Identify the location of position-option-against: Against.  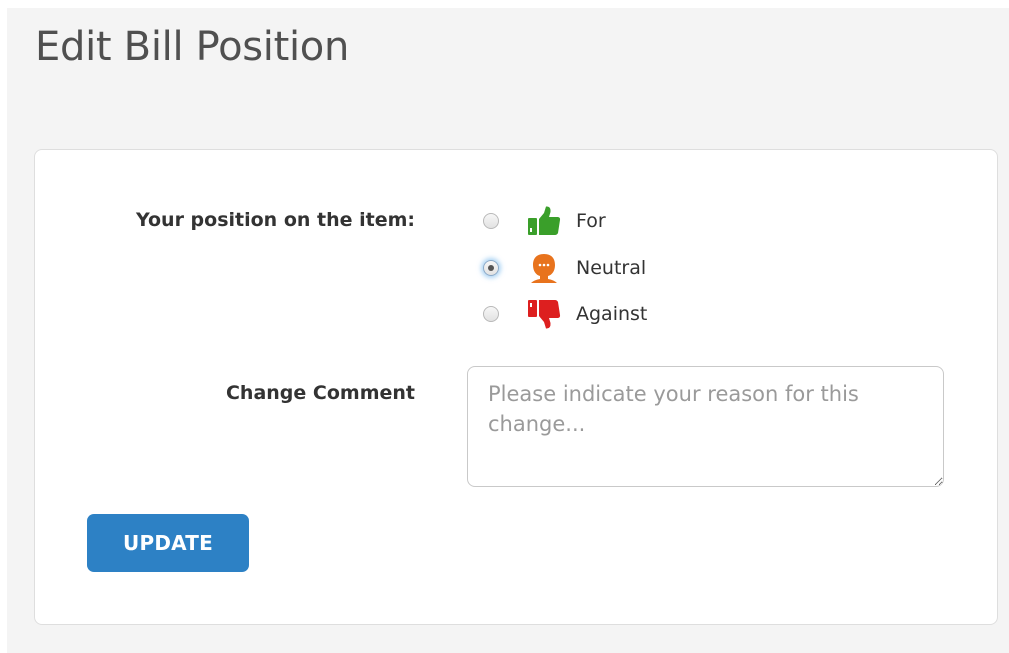
(565, 314).